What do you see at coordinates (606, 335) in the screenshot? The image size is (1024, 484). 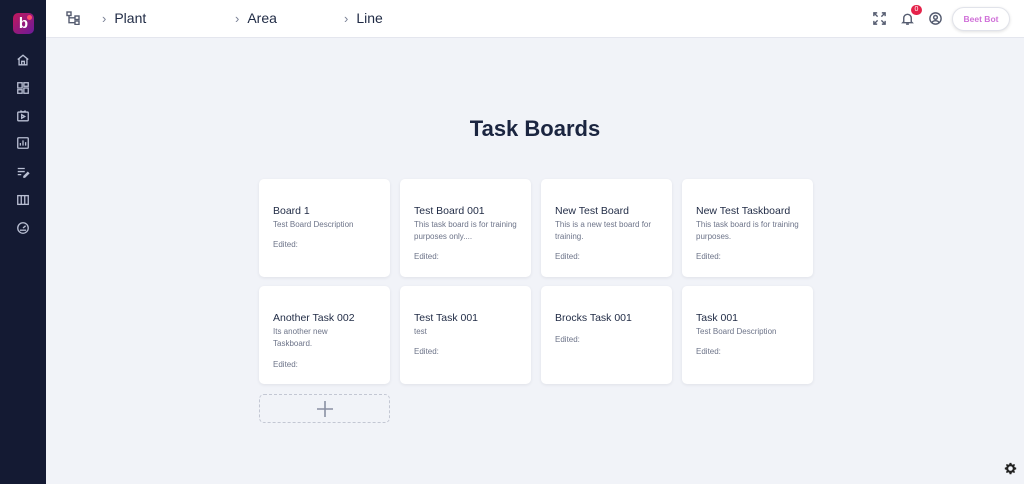 I see `board-card: Brocks Task 001 Edited:` at bounding box center [606, 335].